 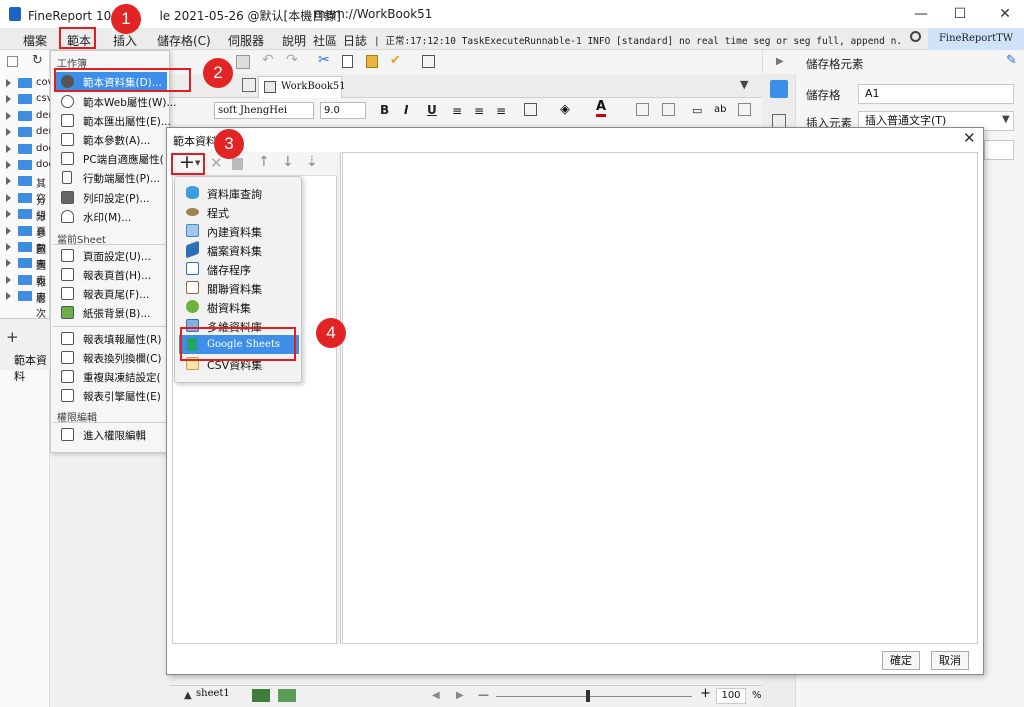 I want to click on new-template-icon, so click(x=249, y=85).